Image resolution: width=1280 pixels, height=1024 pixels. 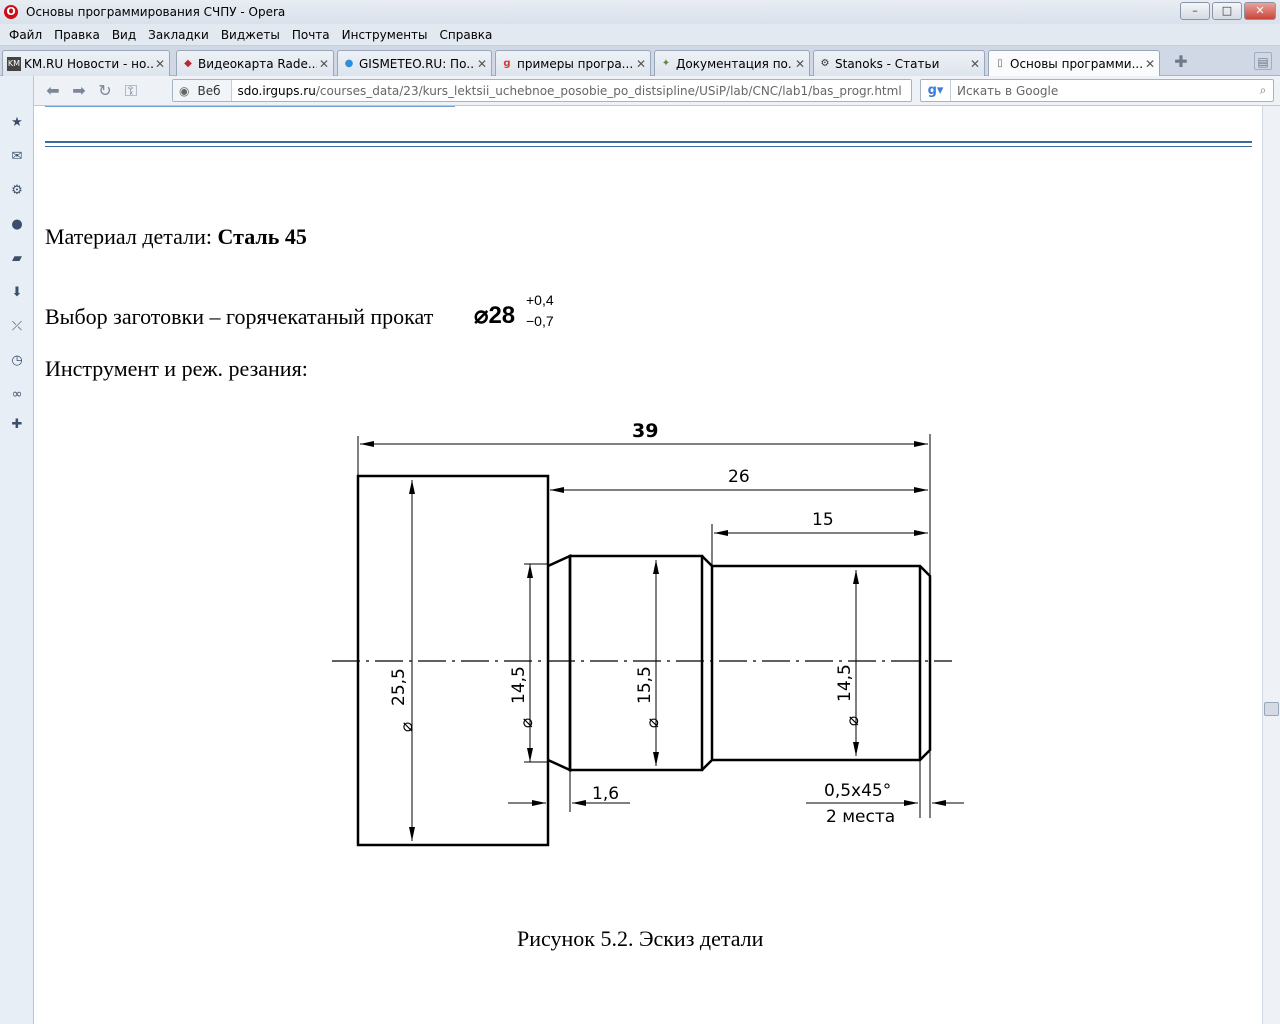 I want to click on page-icon: ▯, so click(x=1000, y=63).